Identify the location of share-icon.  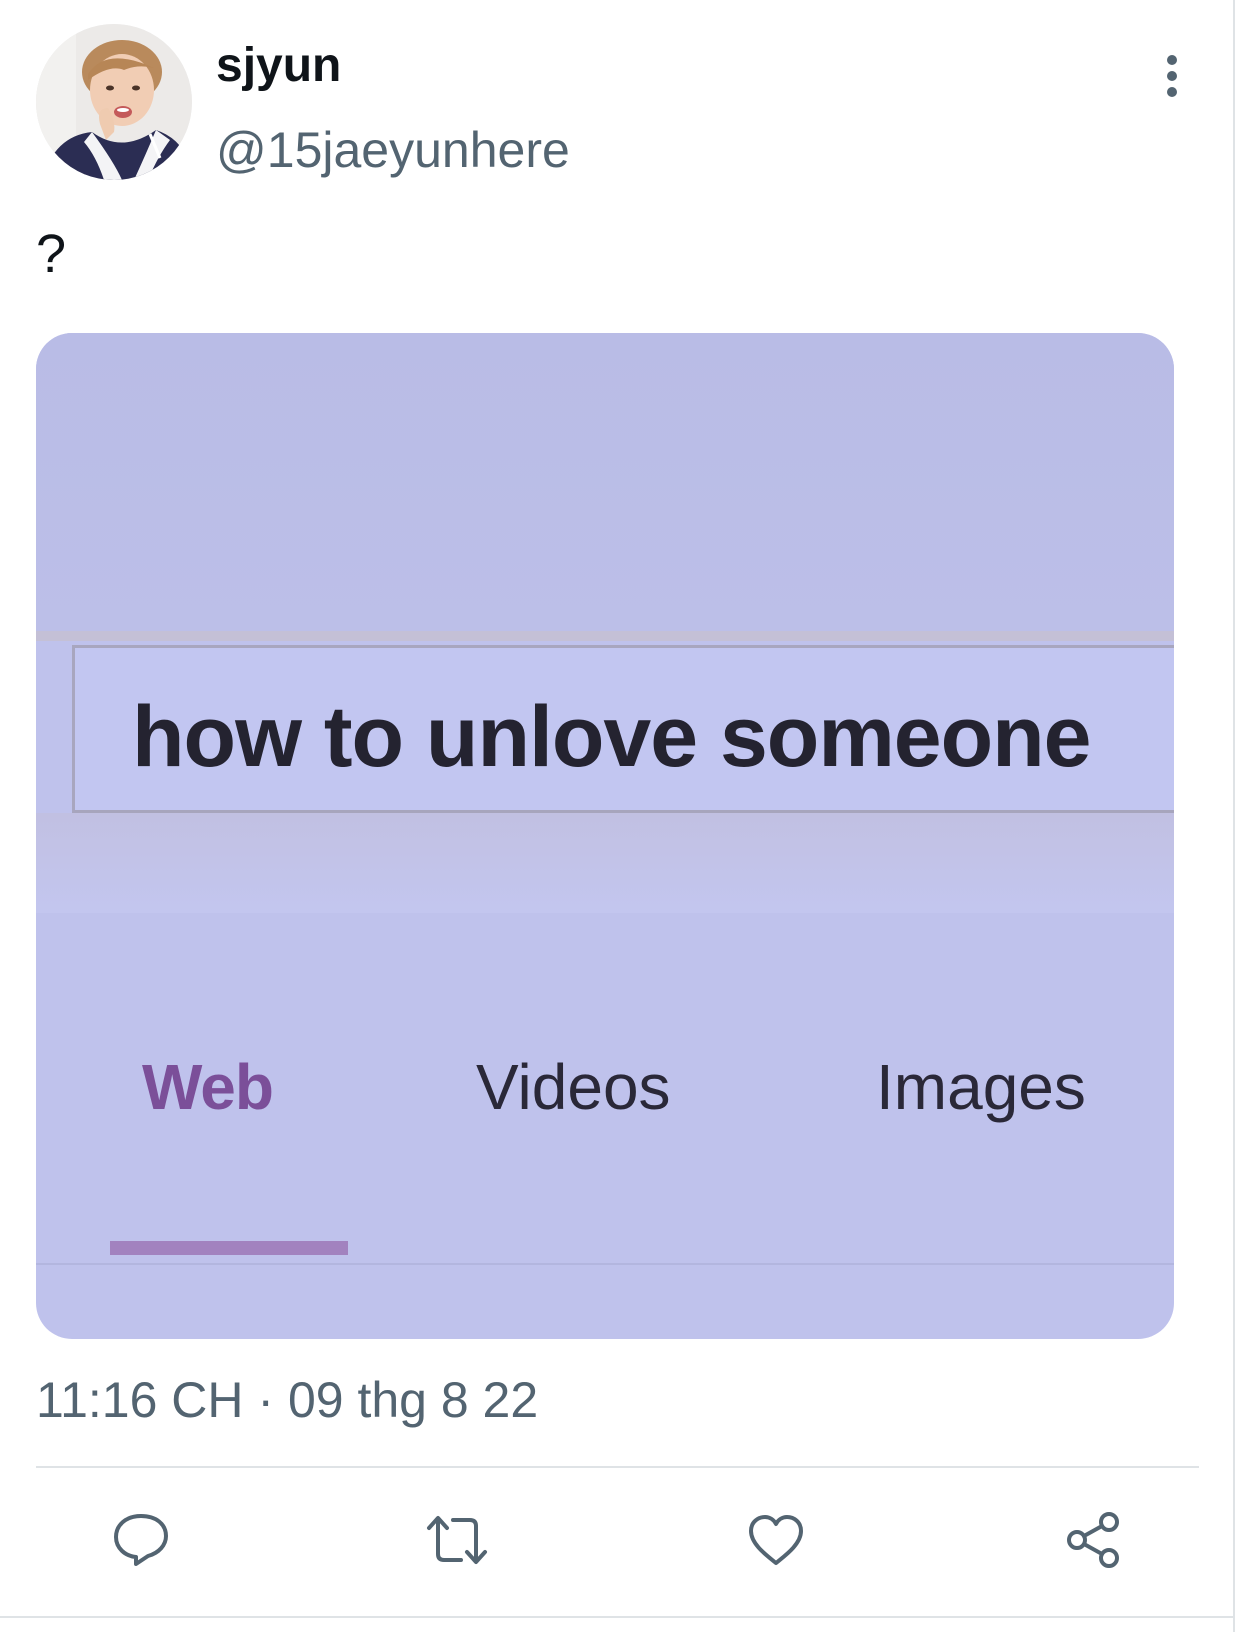
(1093, 1540).